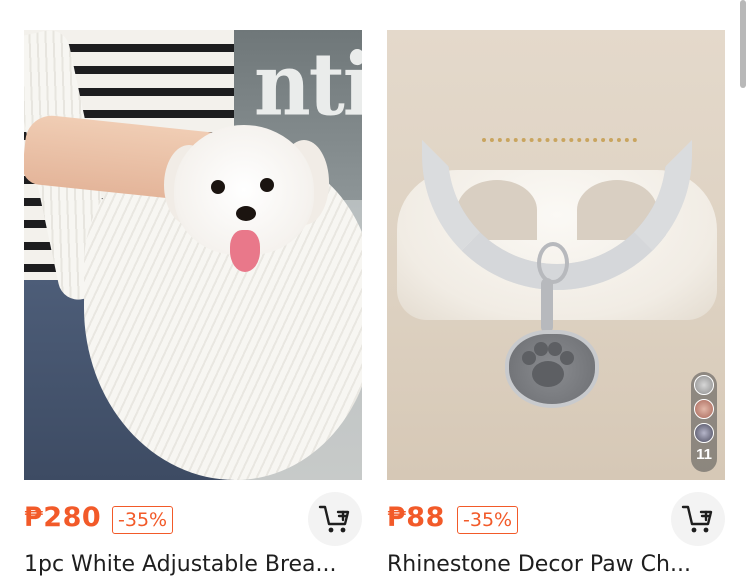  Describe the element at coordinates (63, 517) in the screenshot. I see `price: ₱280` at that location.